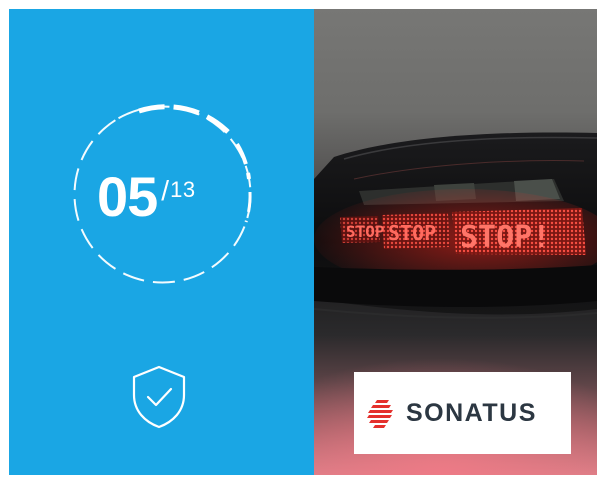  What do you see at coordinates (380, 414) in the screenshot?
I see `sonatus-logo-icon` at bounding box center [380, 414].